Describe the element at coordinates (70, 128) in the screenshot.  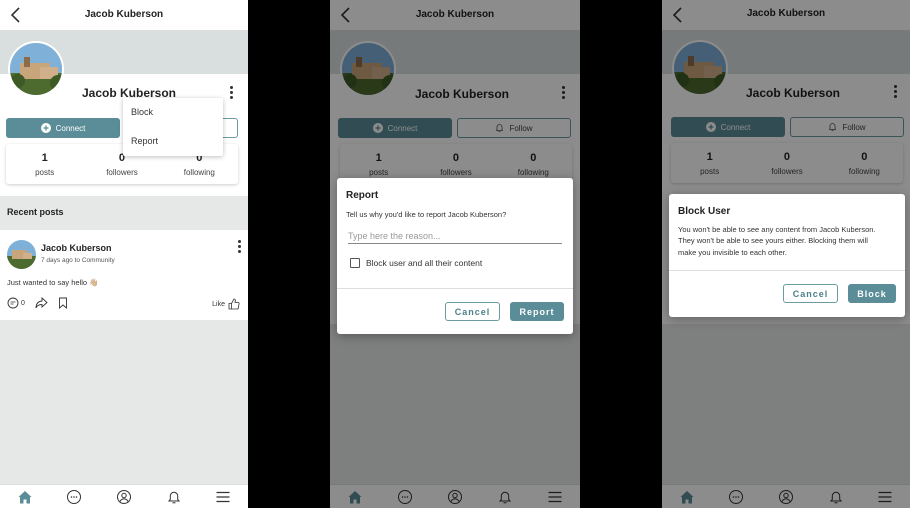
I see `connect-label: Connect` at that location.